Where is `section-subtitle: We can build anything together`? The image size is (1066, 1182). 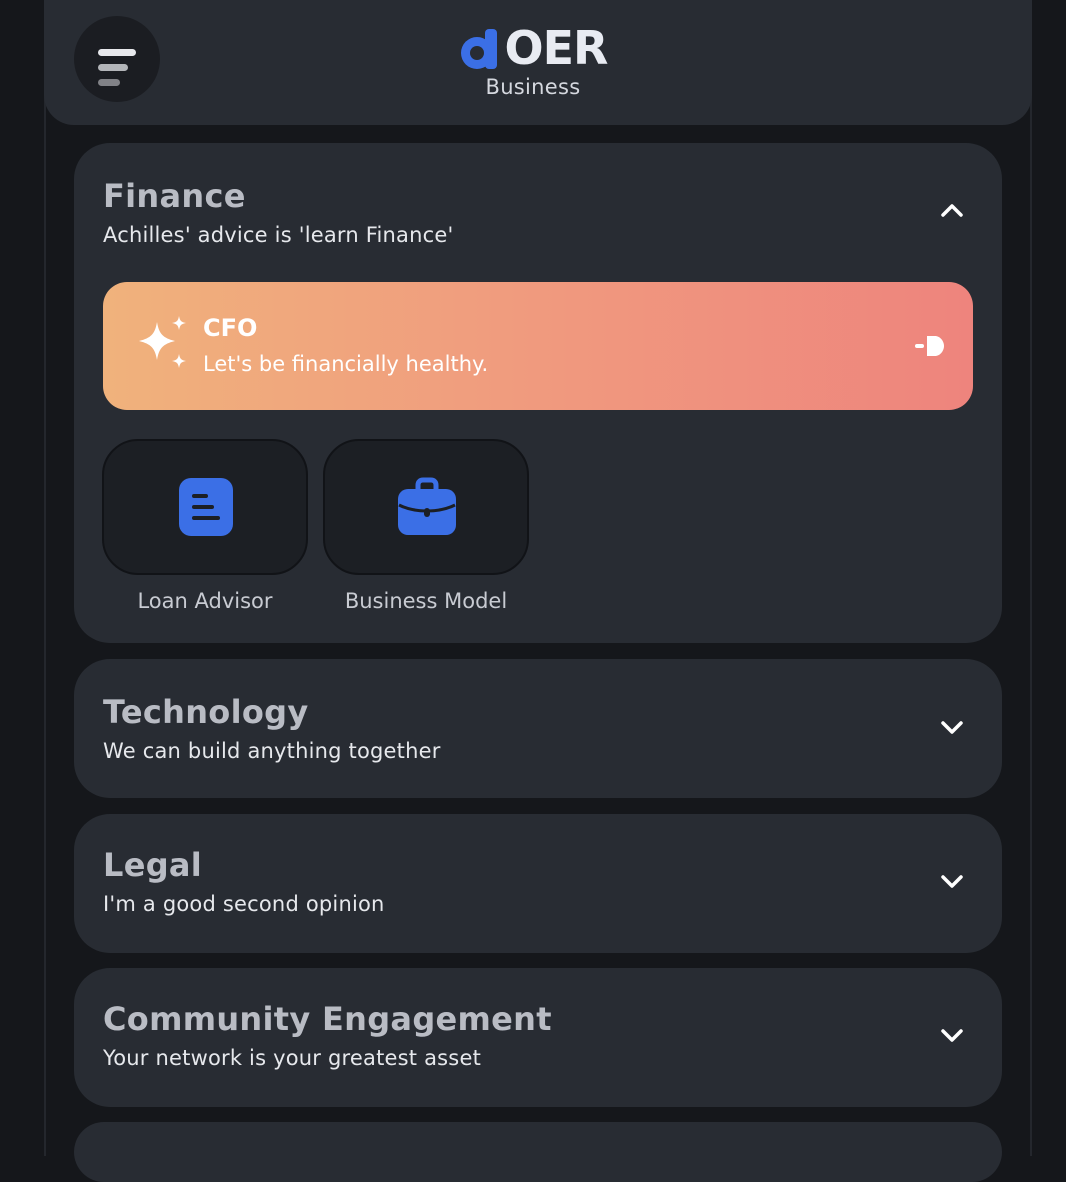 section-subtitle: We can build anything together is located at coordinates (272, 751).